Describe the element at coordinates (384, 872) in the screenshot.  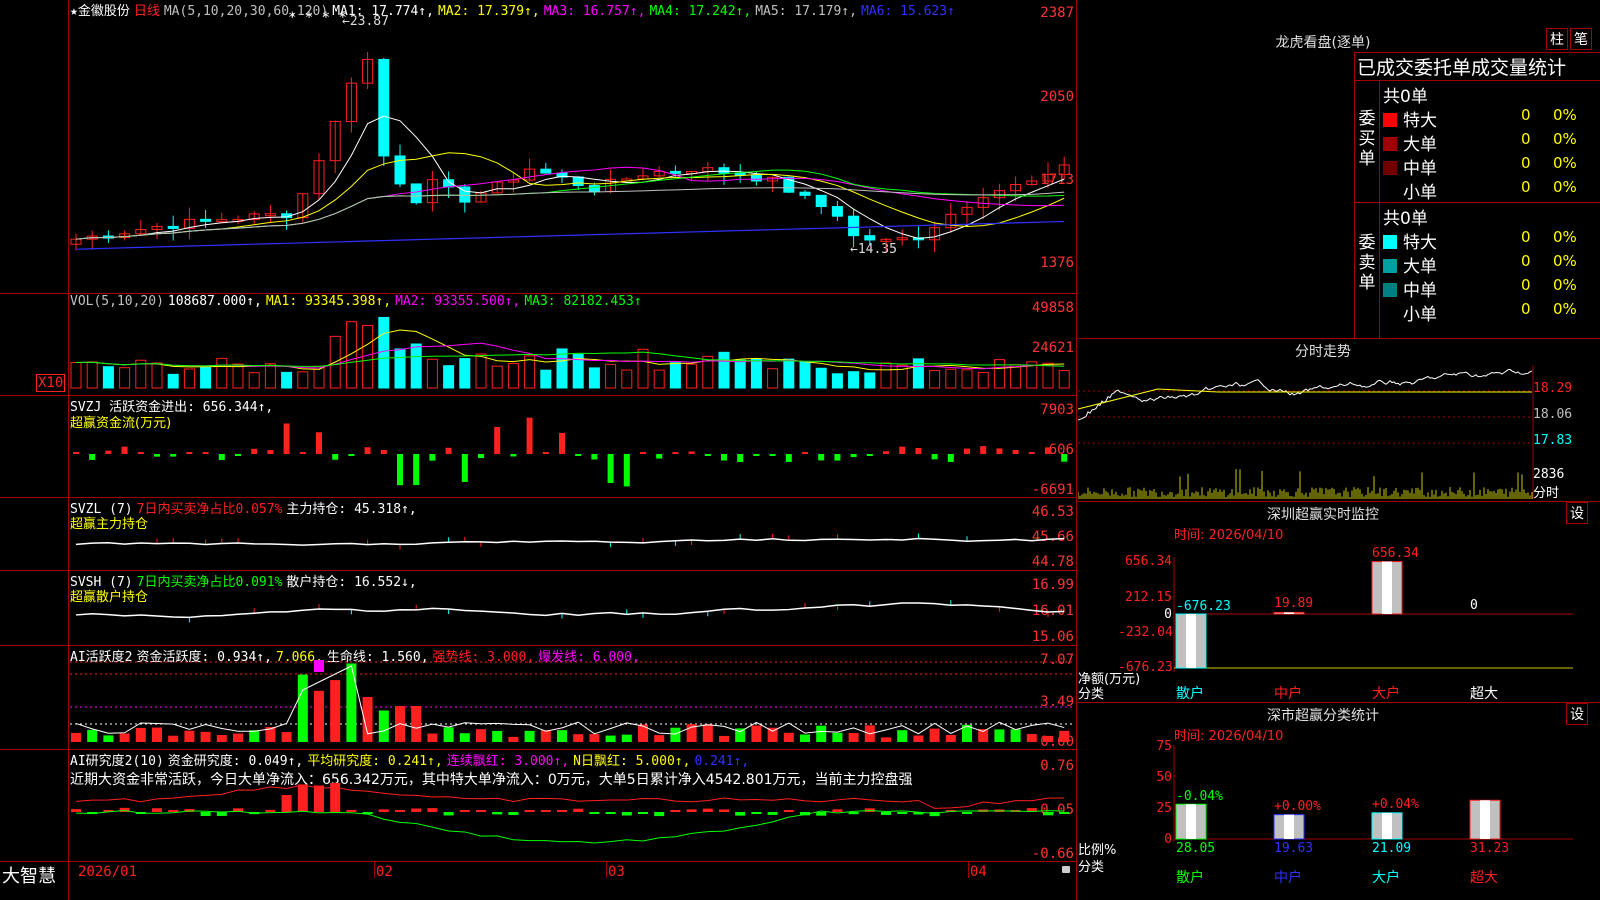
I see `date-label: 02` at that location.